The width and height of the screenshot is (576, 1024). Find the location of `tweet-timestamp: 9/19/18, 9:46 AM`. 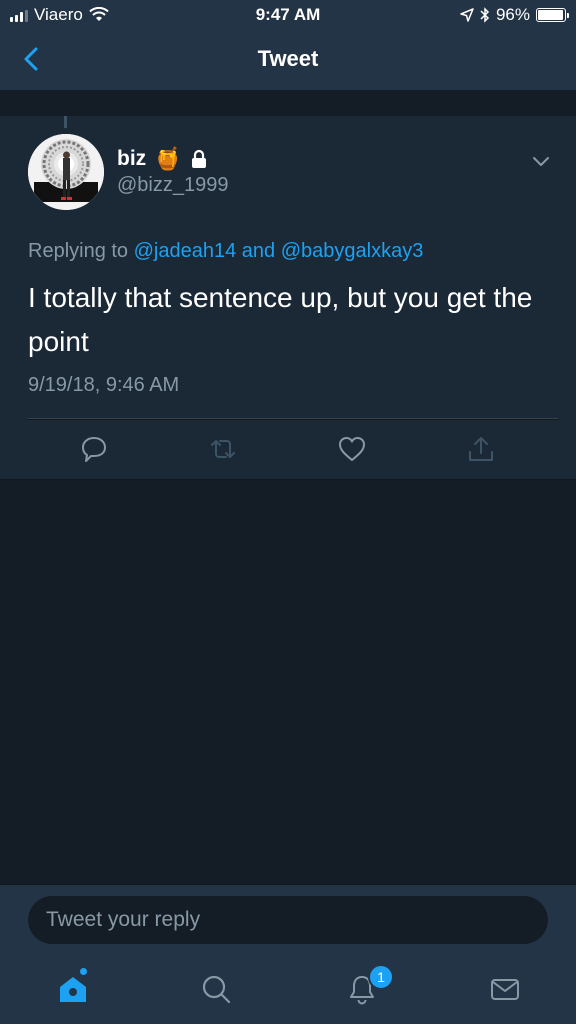

tweet-timestamp: 9/19/18, 9:46 AM is located at coordinates (104, 385).